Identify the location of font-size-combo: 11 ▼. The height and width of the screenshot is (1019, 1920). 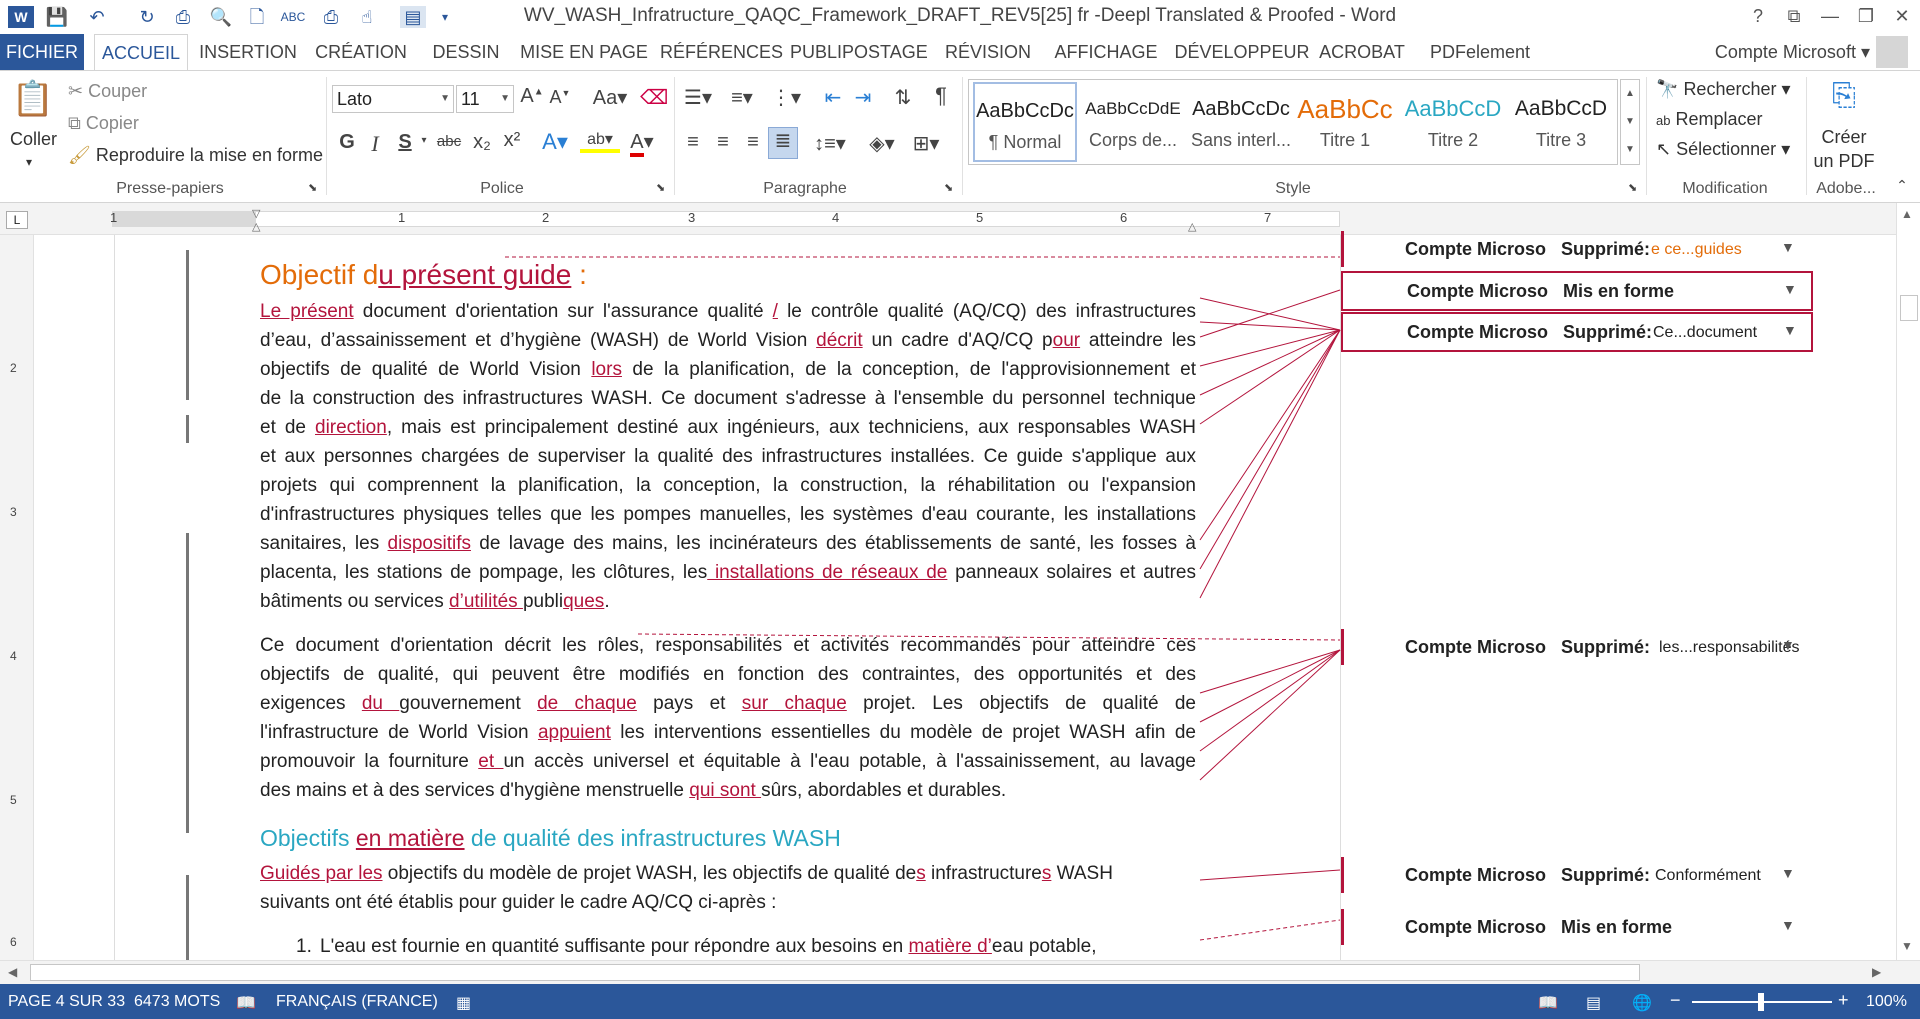
(485, 99).